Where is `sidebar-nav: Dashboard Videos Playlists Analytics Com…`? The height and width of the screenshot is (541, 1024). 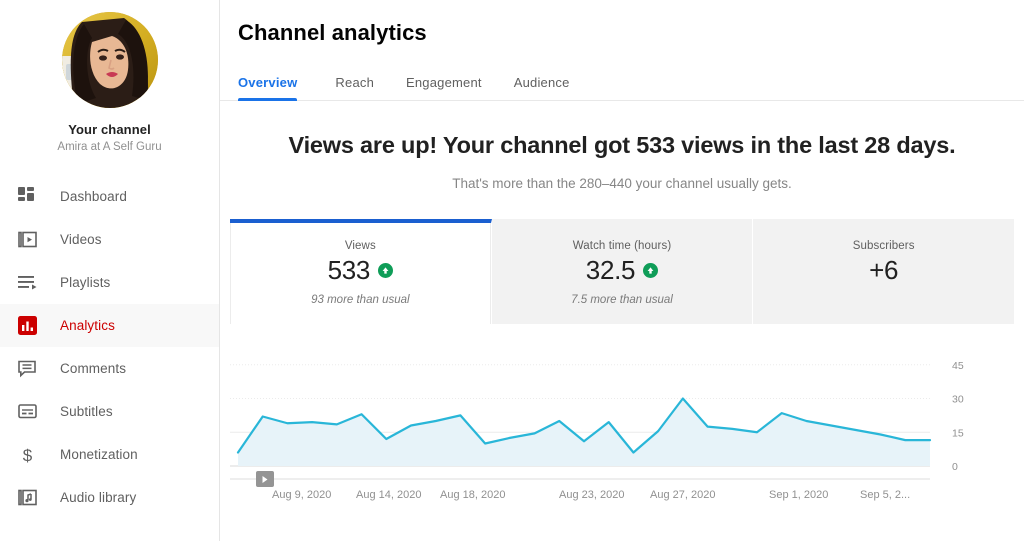
sidebar-nav: Dashboard Videos Playlists Analytics Com… is located at coordinates (109, 347).